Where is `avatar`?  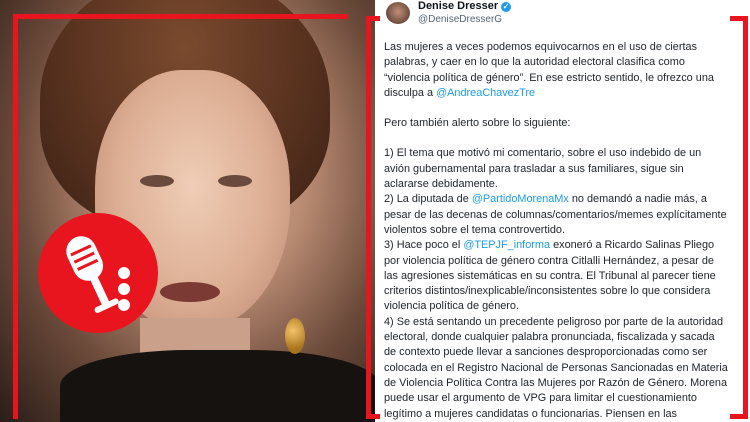 avatar is located at coordinates (398, 13).